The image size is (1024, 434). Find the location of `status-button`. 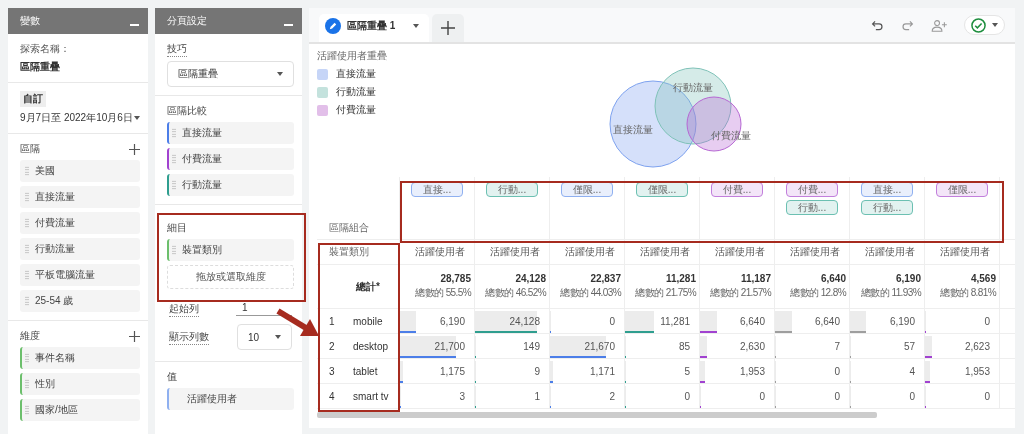

status-button is located at coordinates (984, 25).